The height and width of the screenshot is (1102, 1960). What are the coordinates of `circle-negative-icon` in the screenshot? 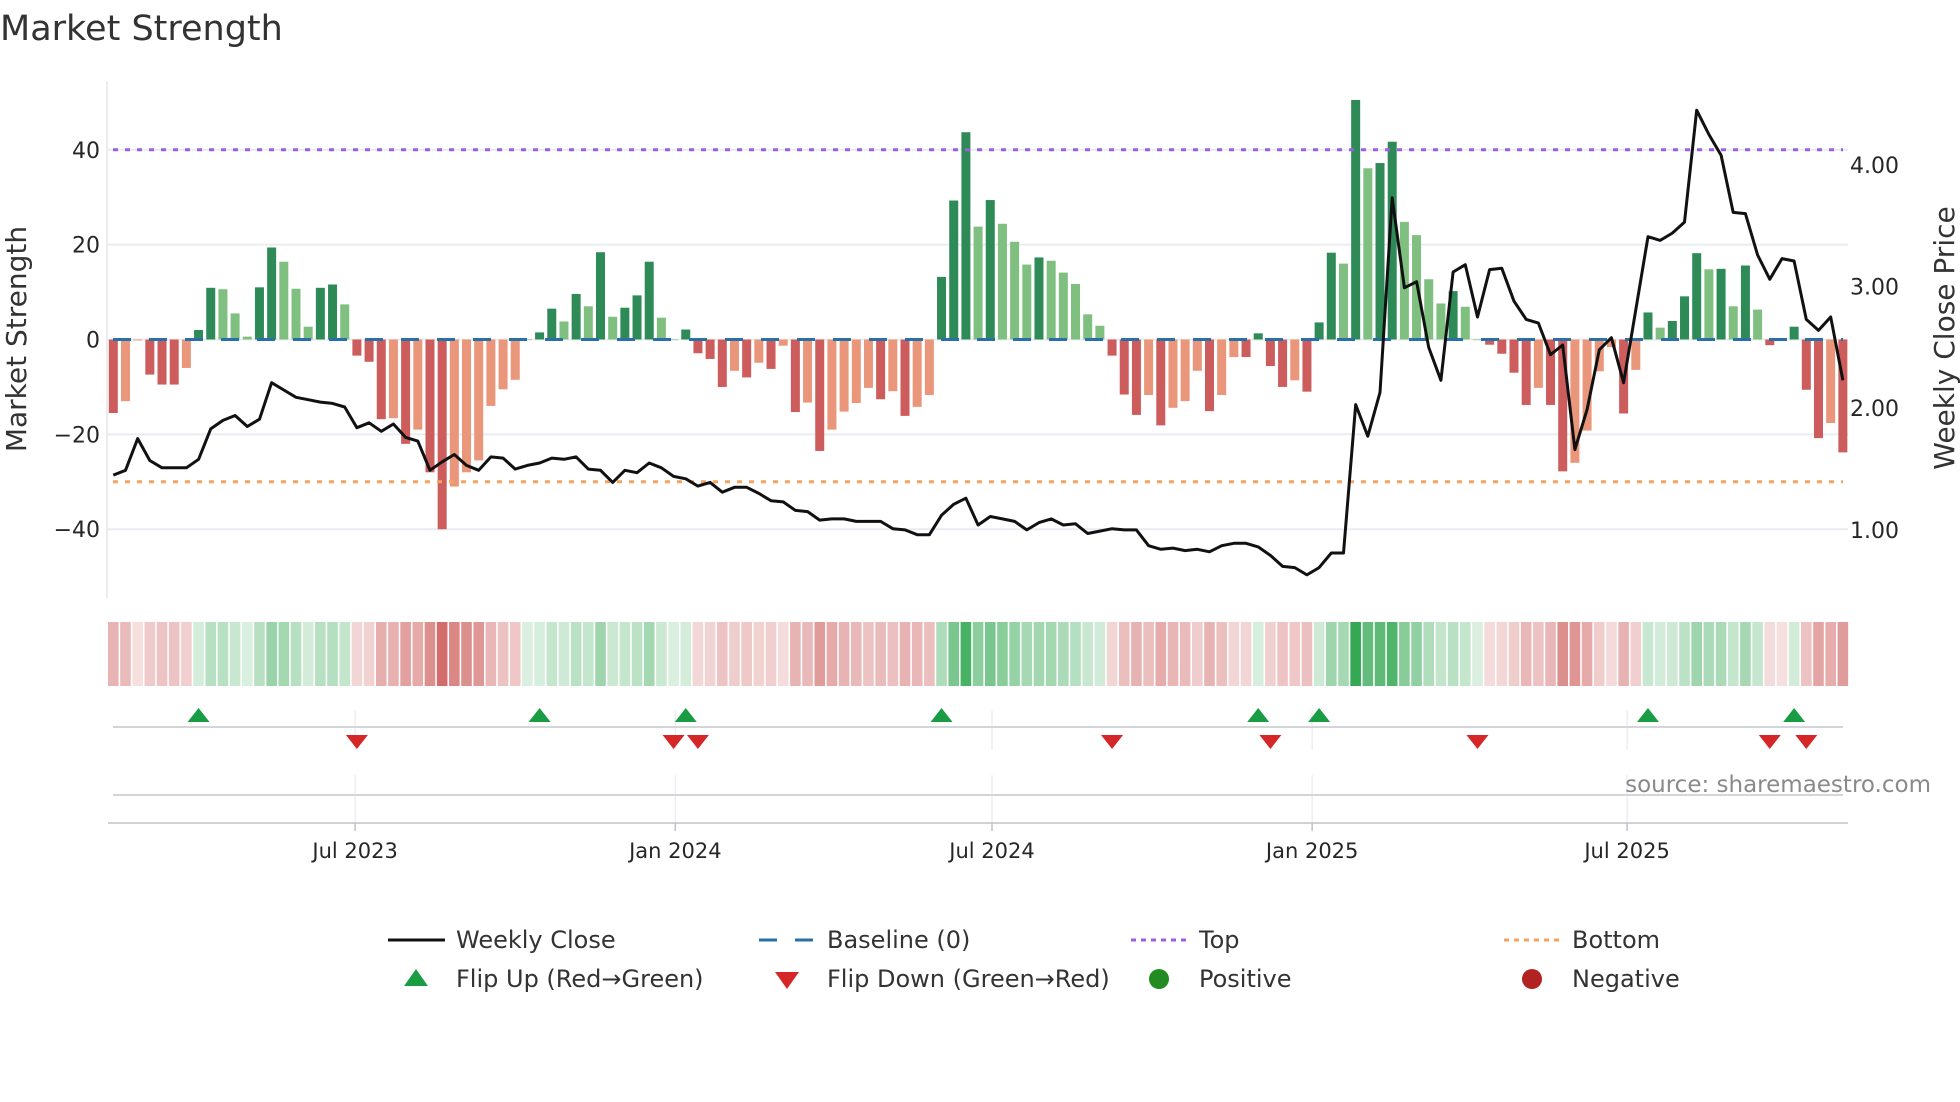 It's located at (1532, 979).